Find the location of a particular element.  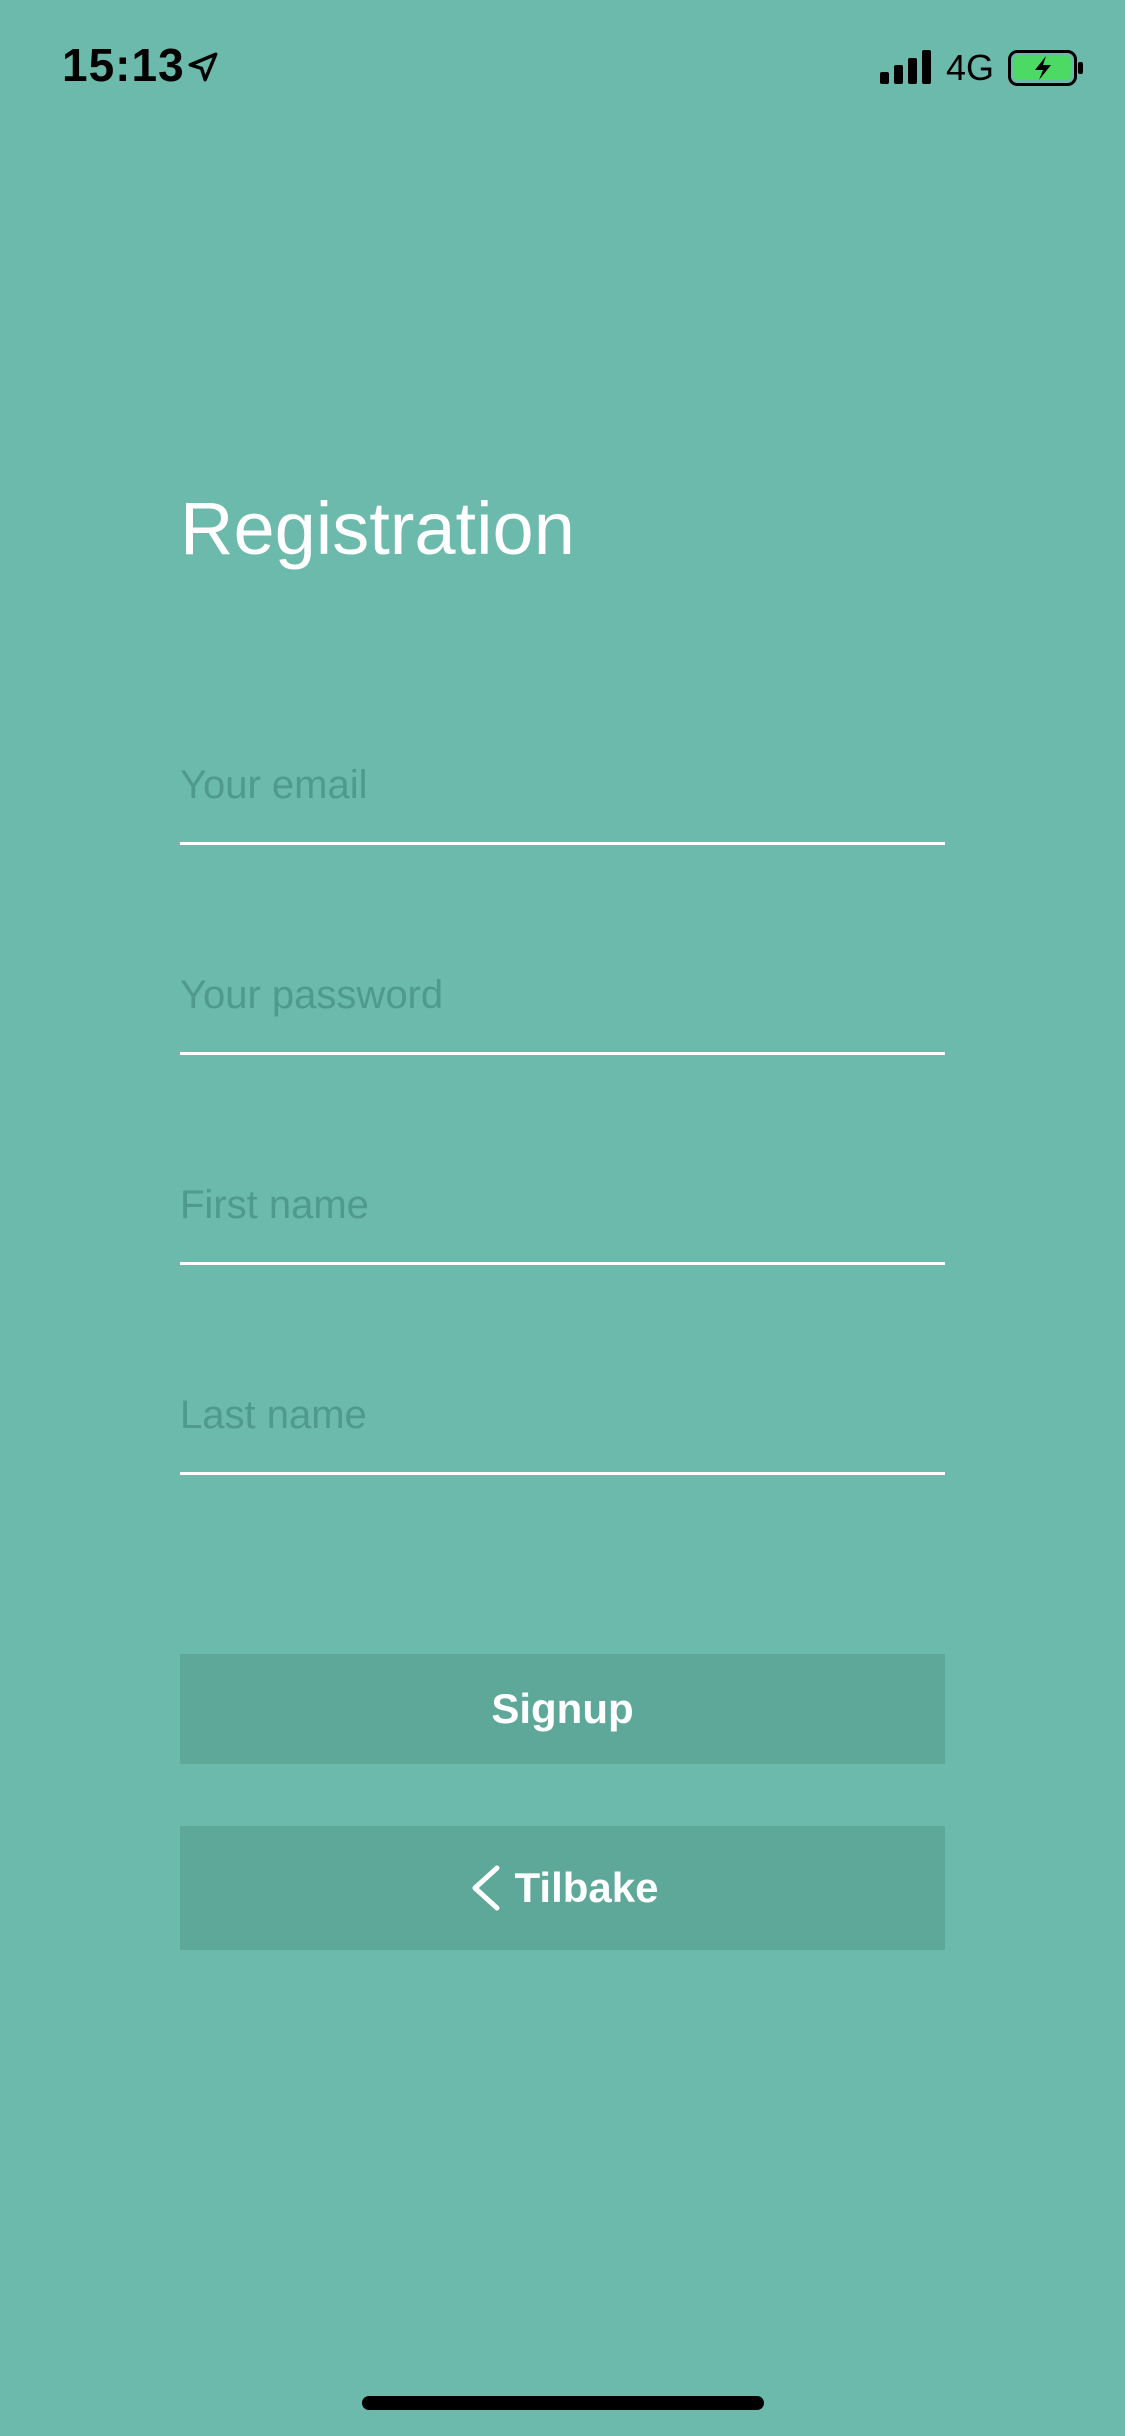

page-title: Registration is located at coordinates (377, 528).